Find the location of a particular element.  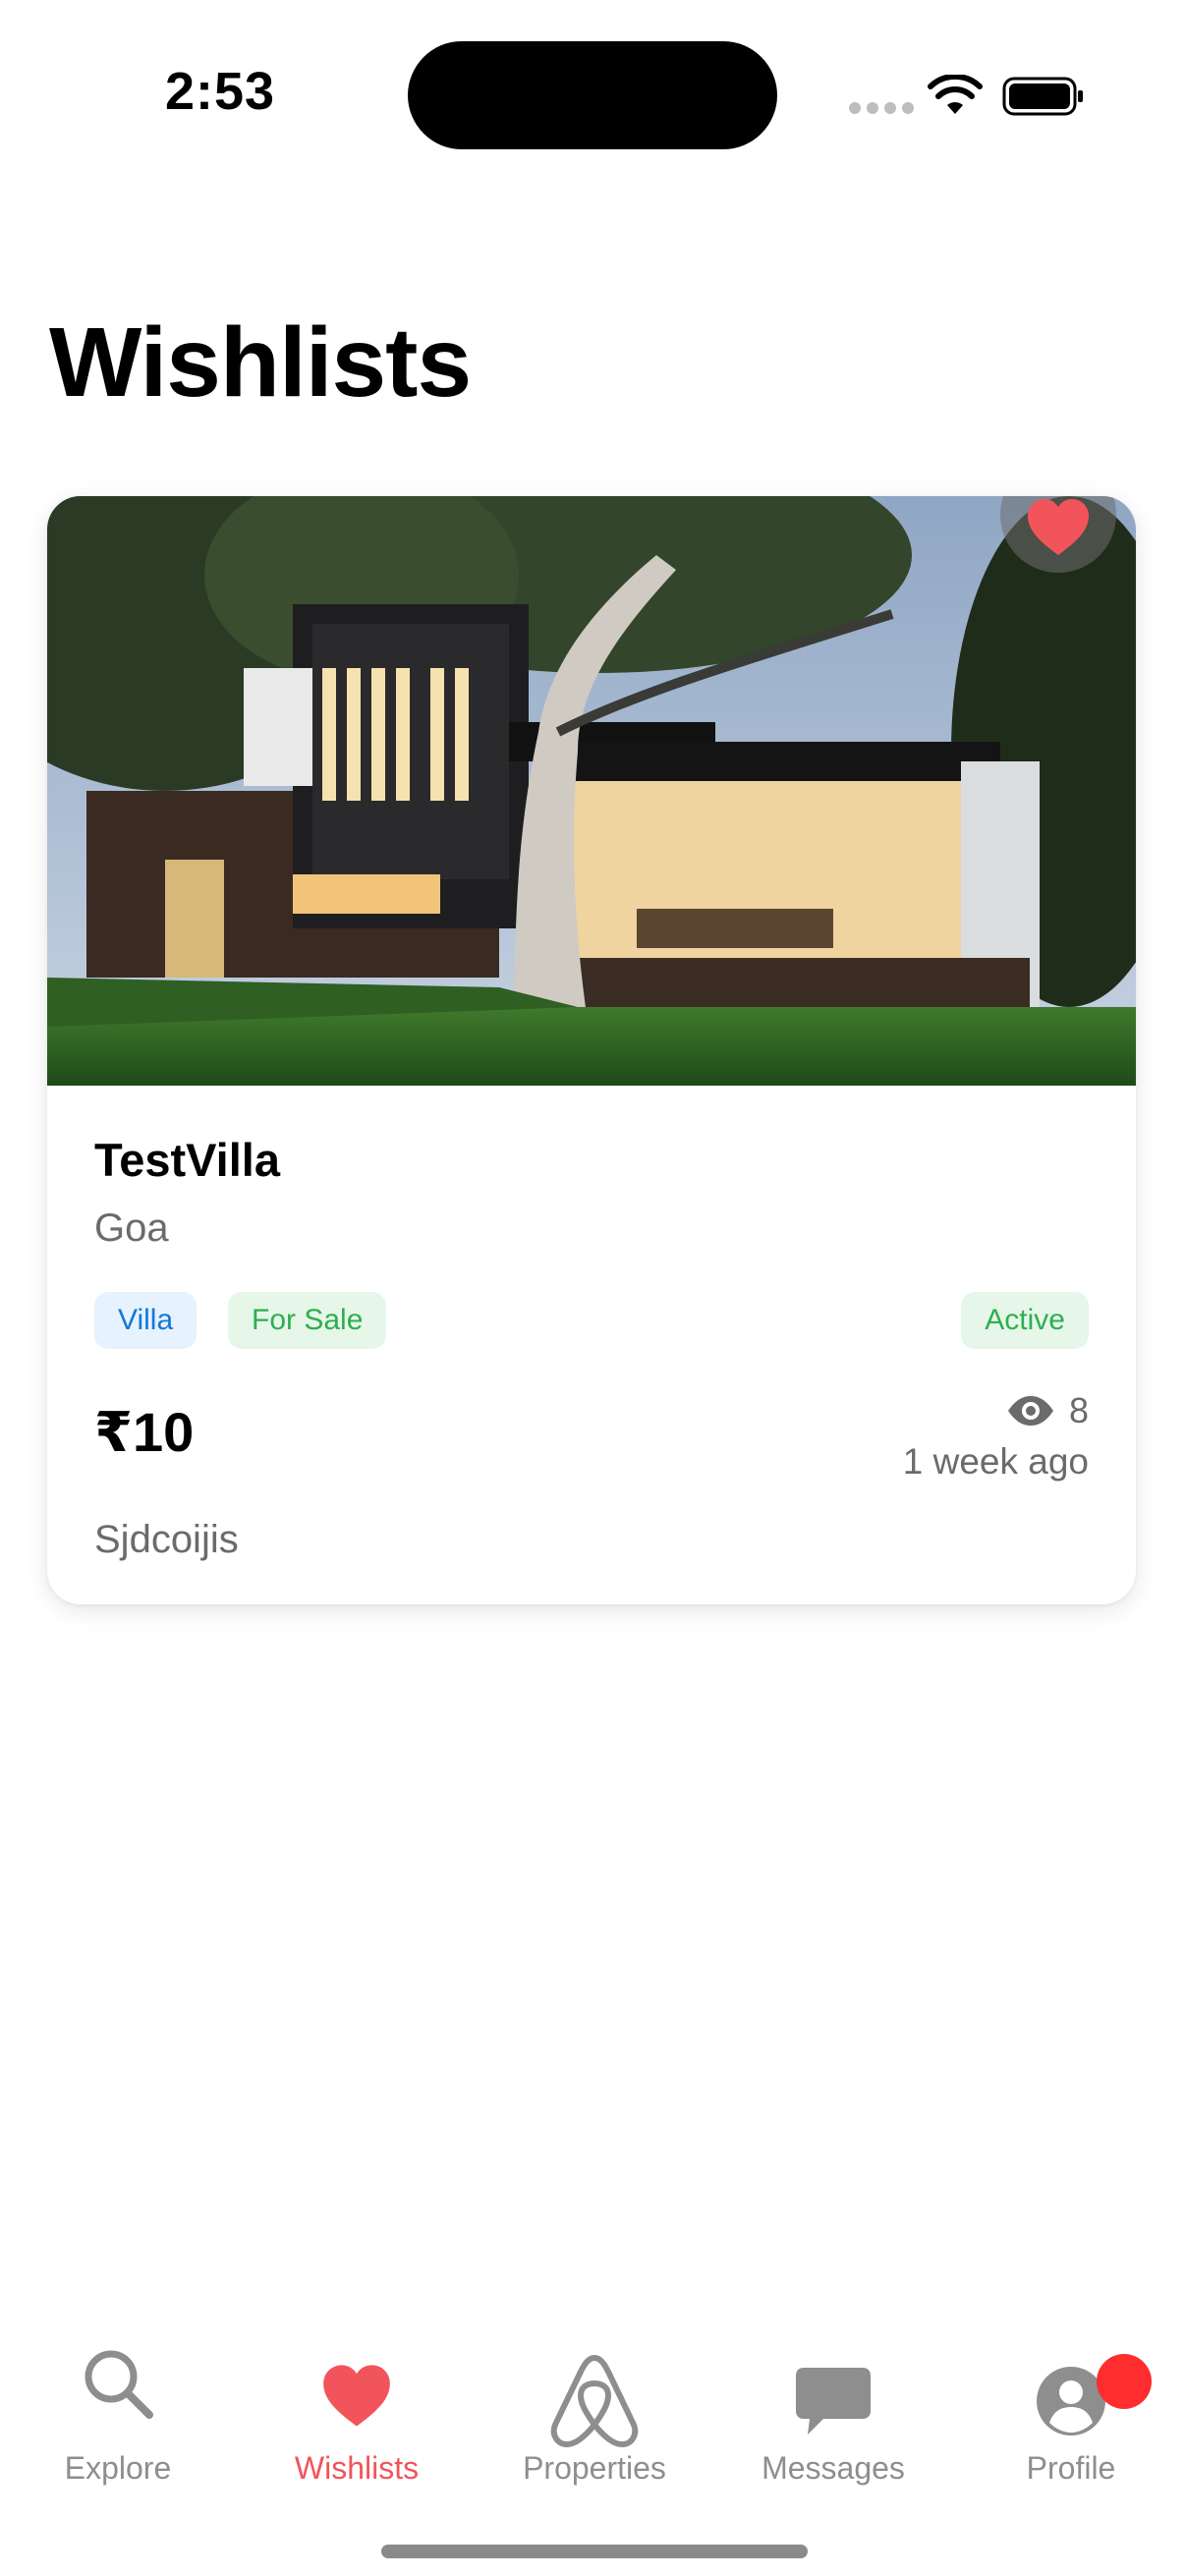

profile-notification-badge is located at coordinates (1124, 2381).